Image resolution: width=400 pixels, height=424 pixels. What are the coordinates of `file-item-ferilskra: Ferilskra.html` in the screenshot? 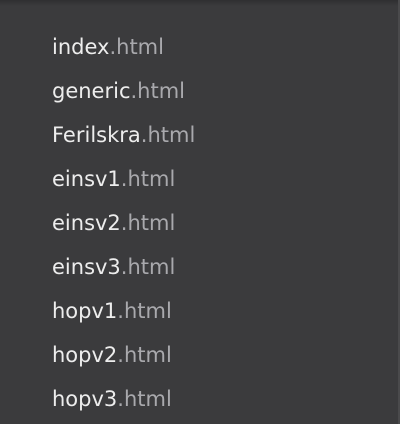 It's located at (123, 140).